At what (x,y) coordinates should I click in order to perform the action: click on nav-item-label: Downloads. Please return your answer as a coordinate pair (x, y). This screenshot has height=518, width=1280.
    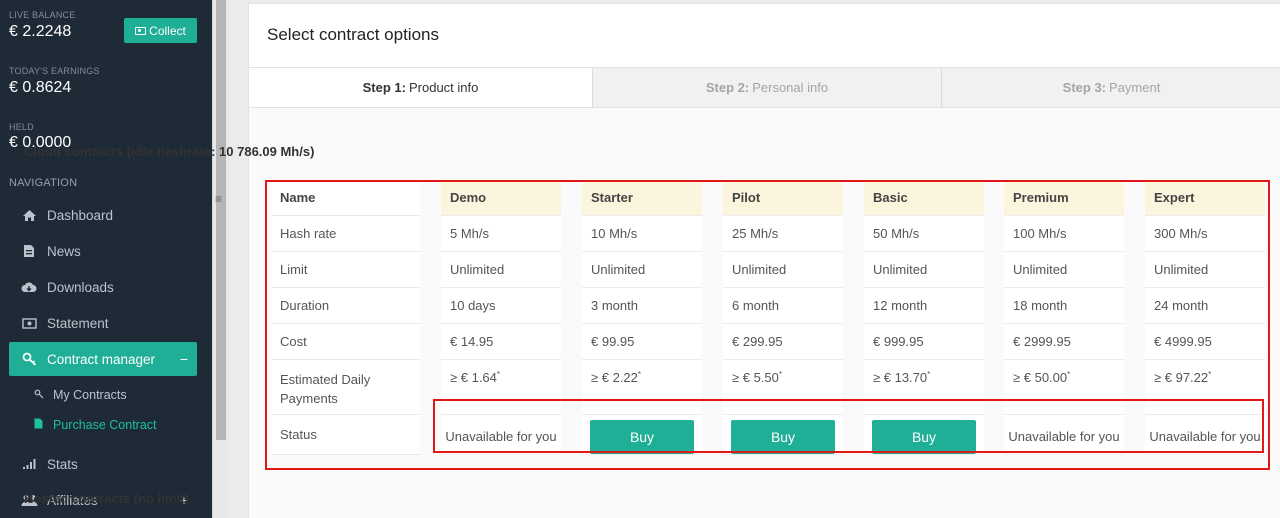
    Looking at the image, I should click on (80, 287).